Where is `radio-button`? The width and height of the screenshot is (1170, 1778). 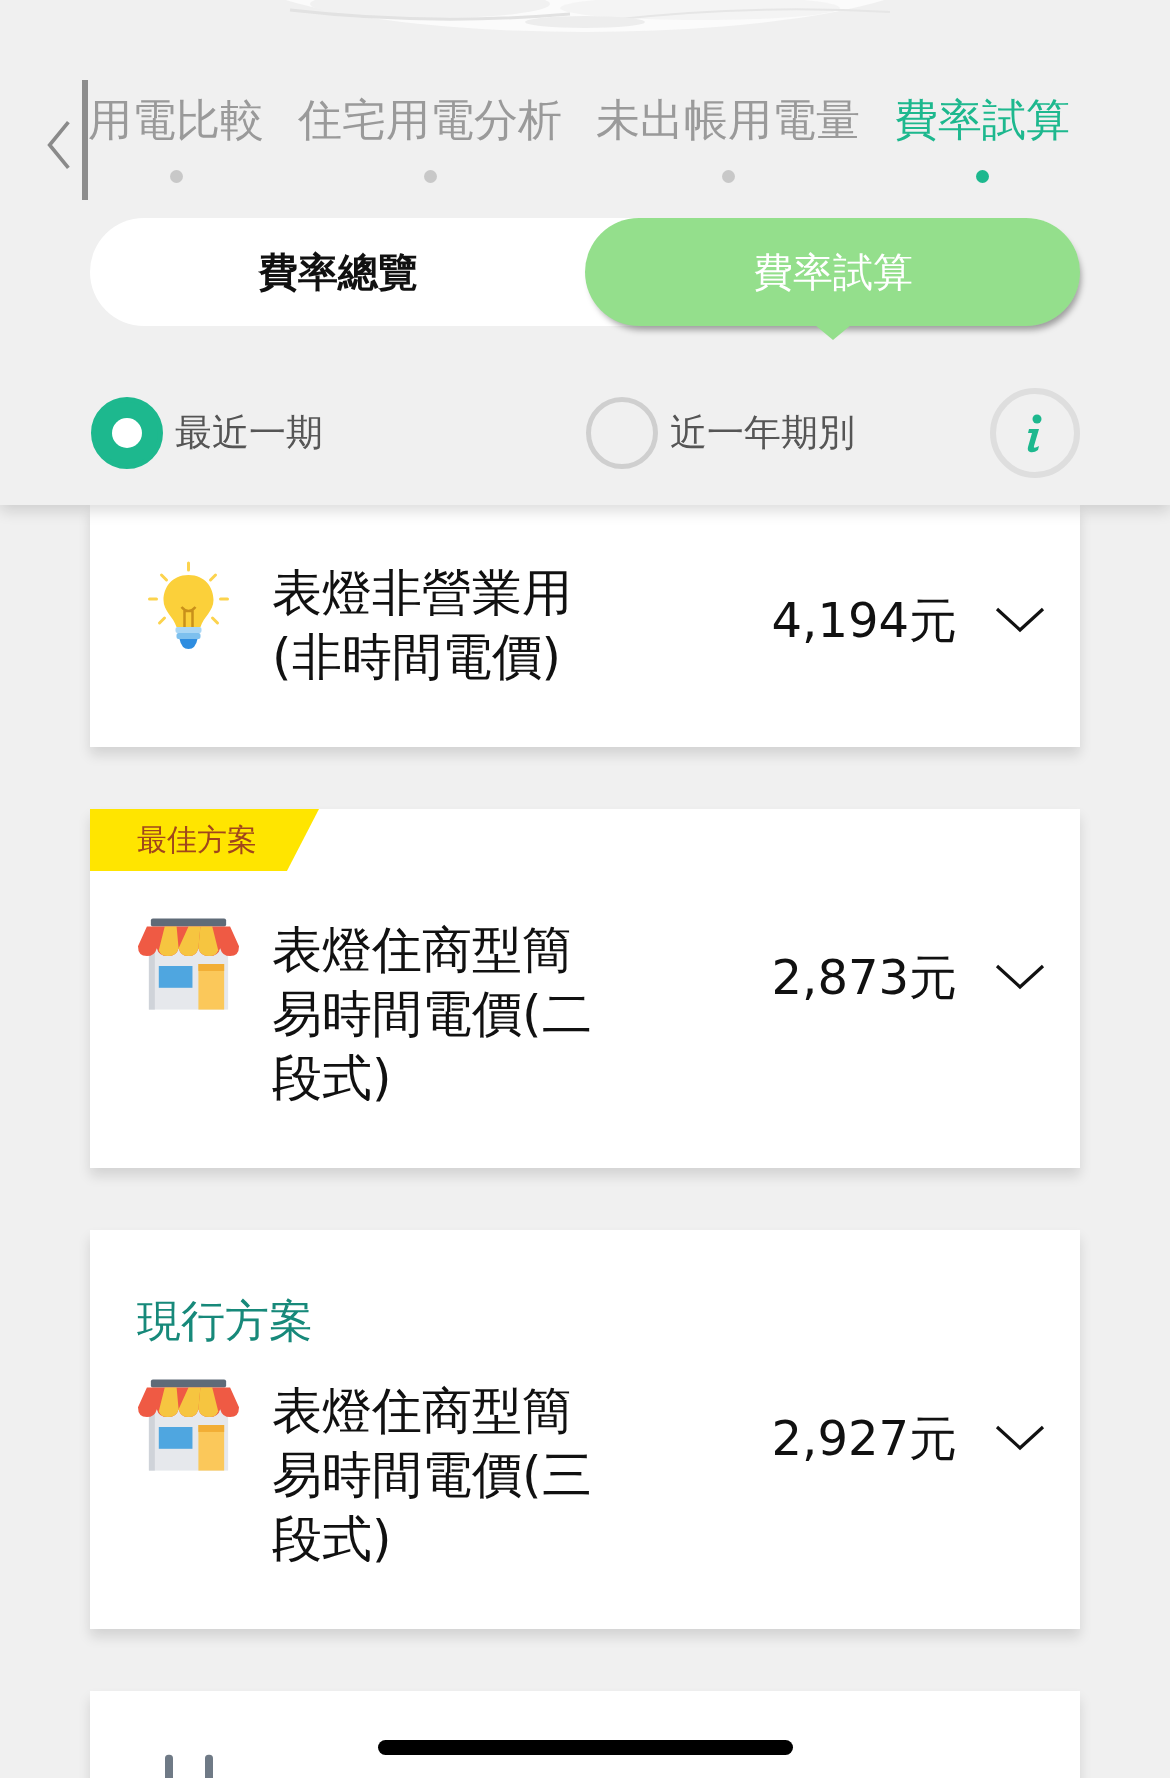
radio-button is located at coordinates (622, 433).